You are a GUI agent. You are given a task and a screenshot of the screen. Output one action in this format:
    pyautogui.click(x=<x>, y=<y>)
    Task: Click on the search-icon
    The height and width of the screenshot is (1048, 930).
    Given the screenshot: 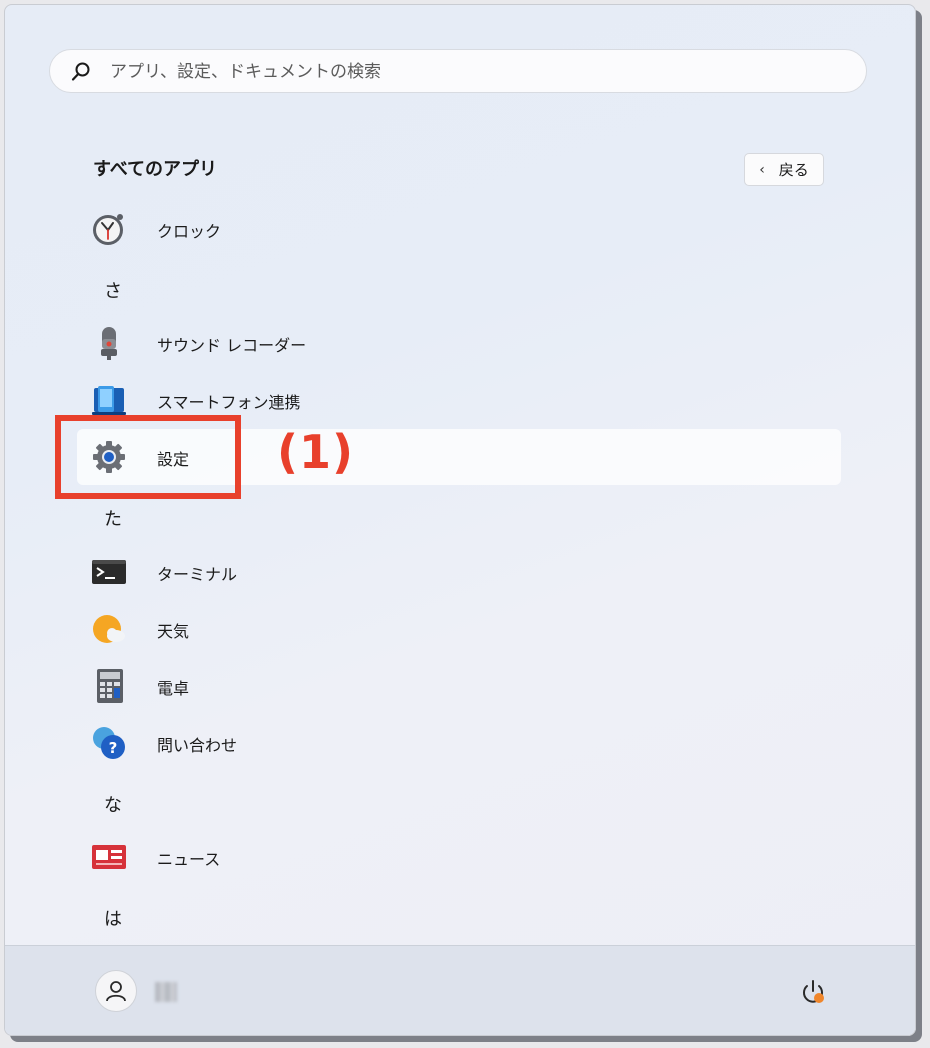 What is the action you would take?
    pyautogui.click(x=80, y=71)
    